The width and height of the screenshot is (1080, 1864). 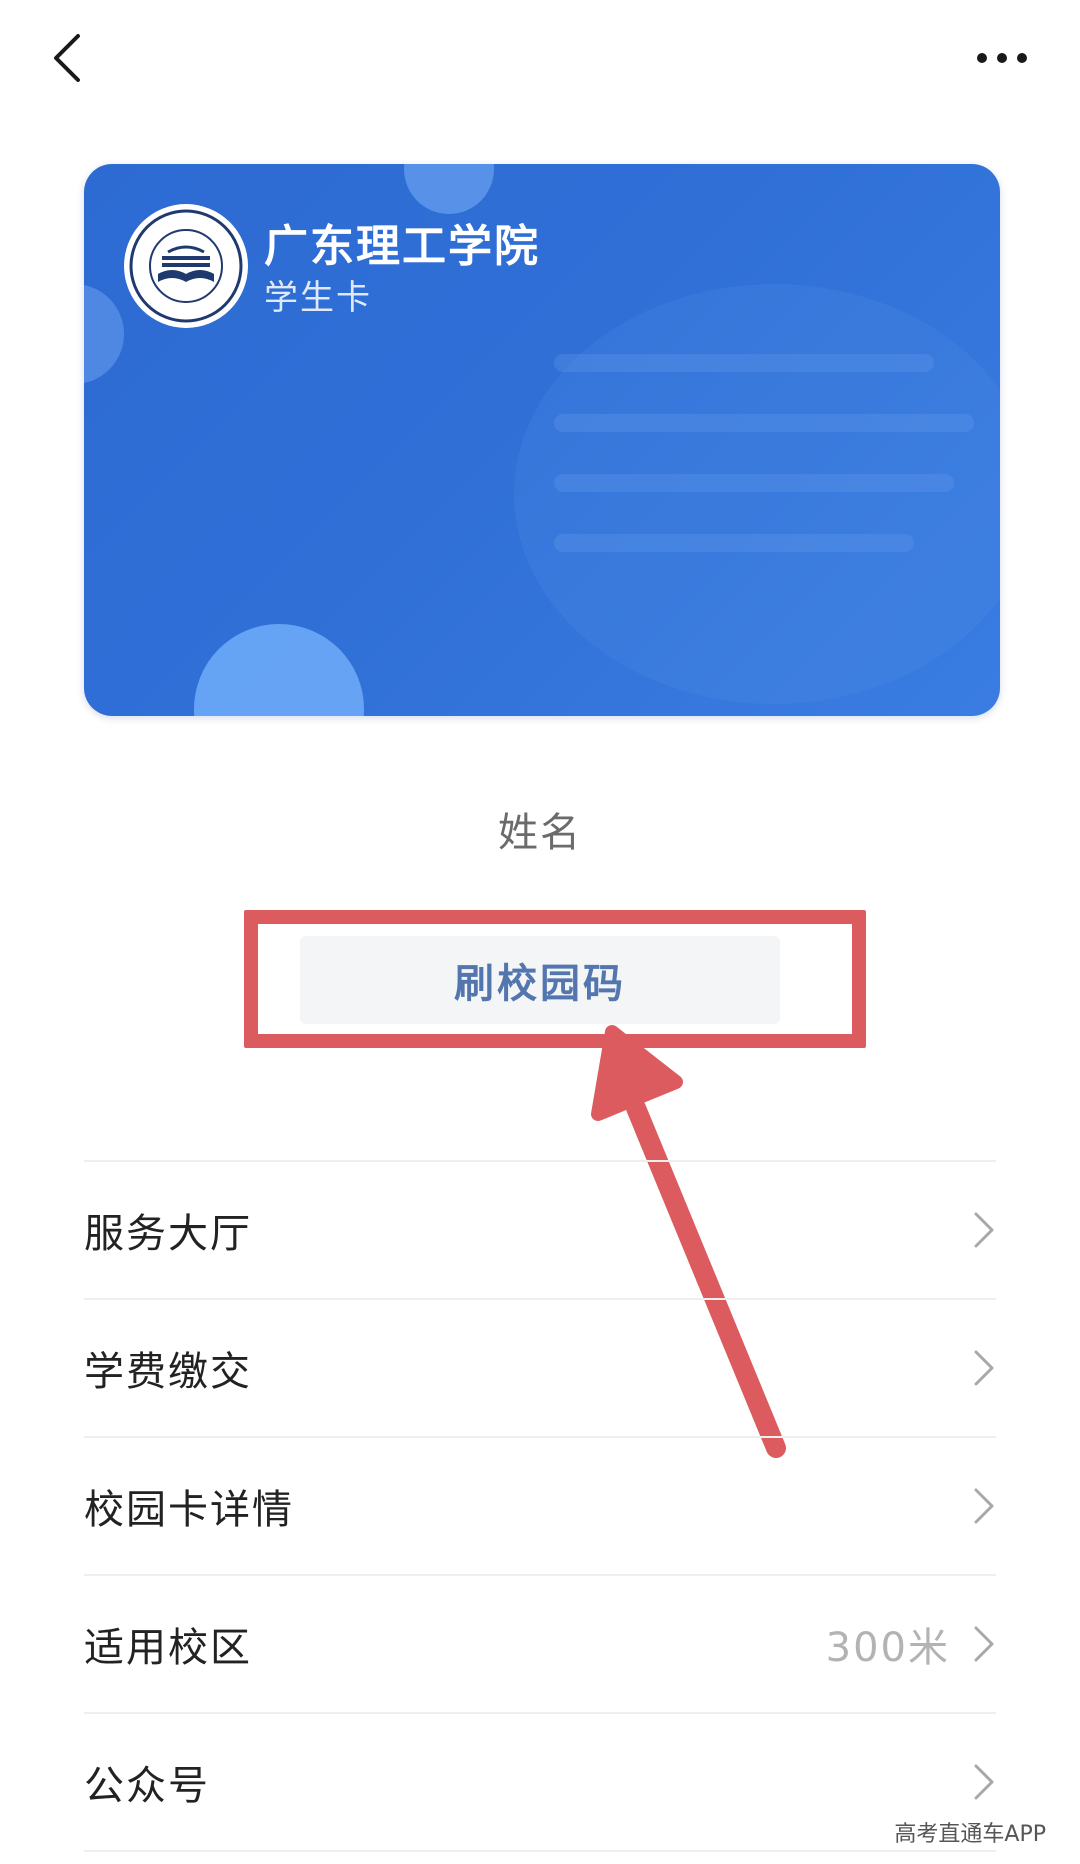 I want to click on list-item-label: 公众号, so click(x=147, y=1786).